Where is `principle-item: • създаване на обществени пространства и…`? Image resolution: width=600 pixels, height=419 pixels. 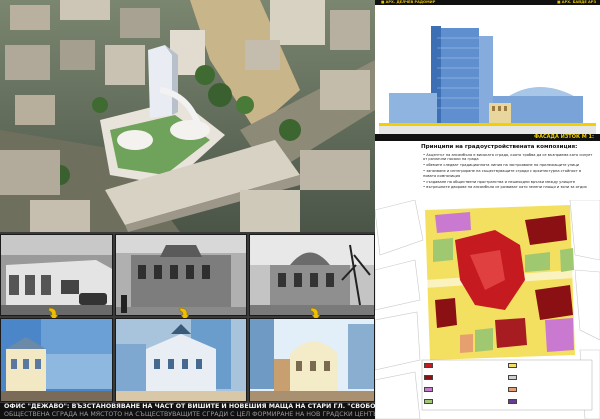
principle-item: • създаване на обществени пространства и… is located at coordinates (499, 181).